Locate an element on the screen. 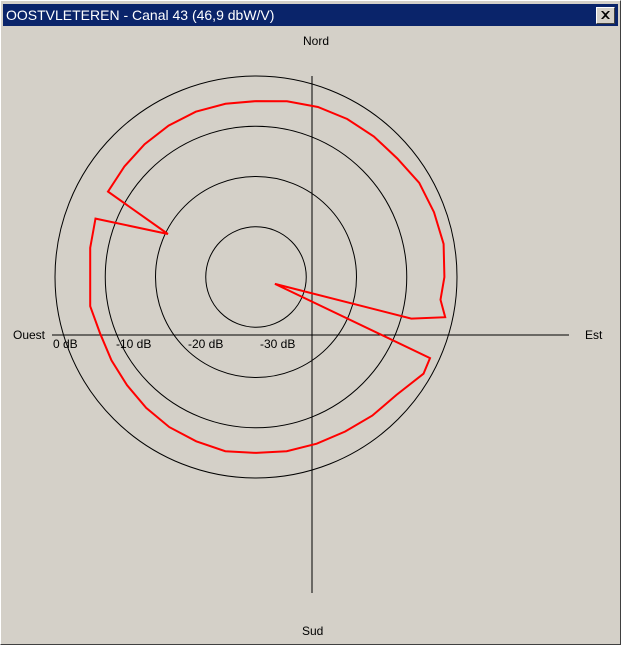  close-button is located at coordinates (605, 15).